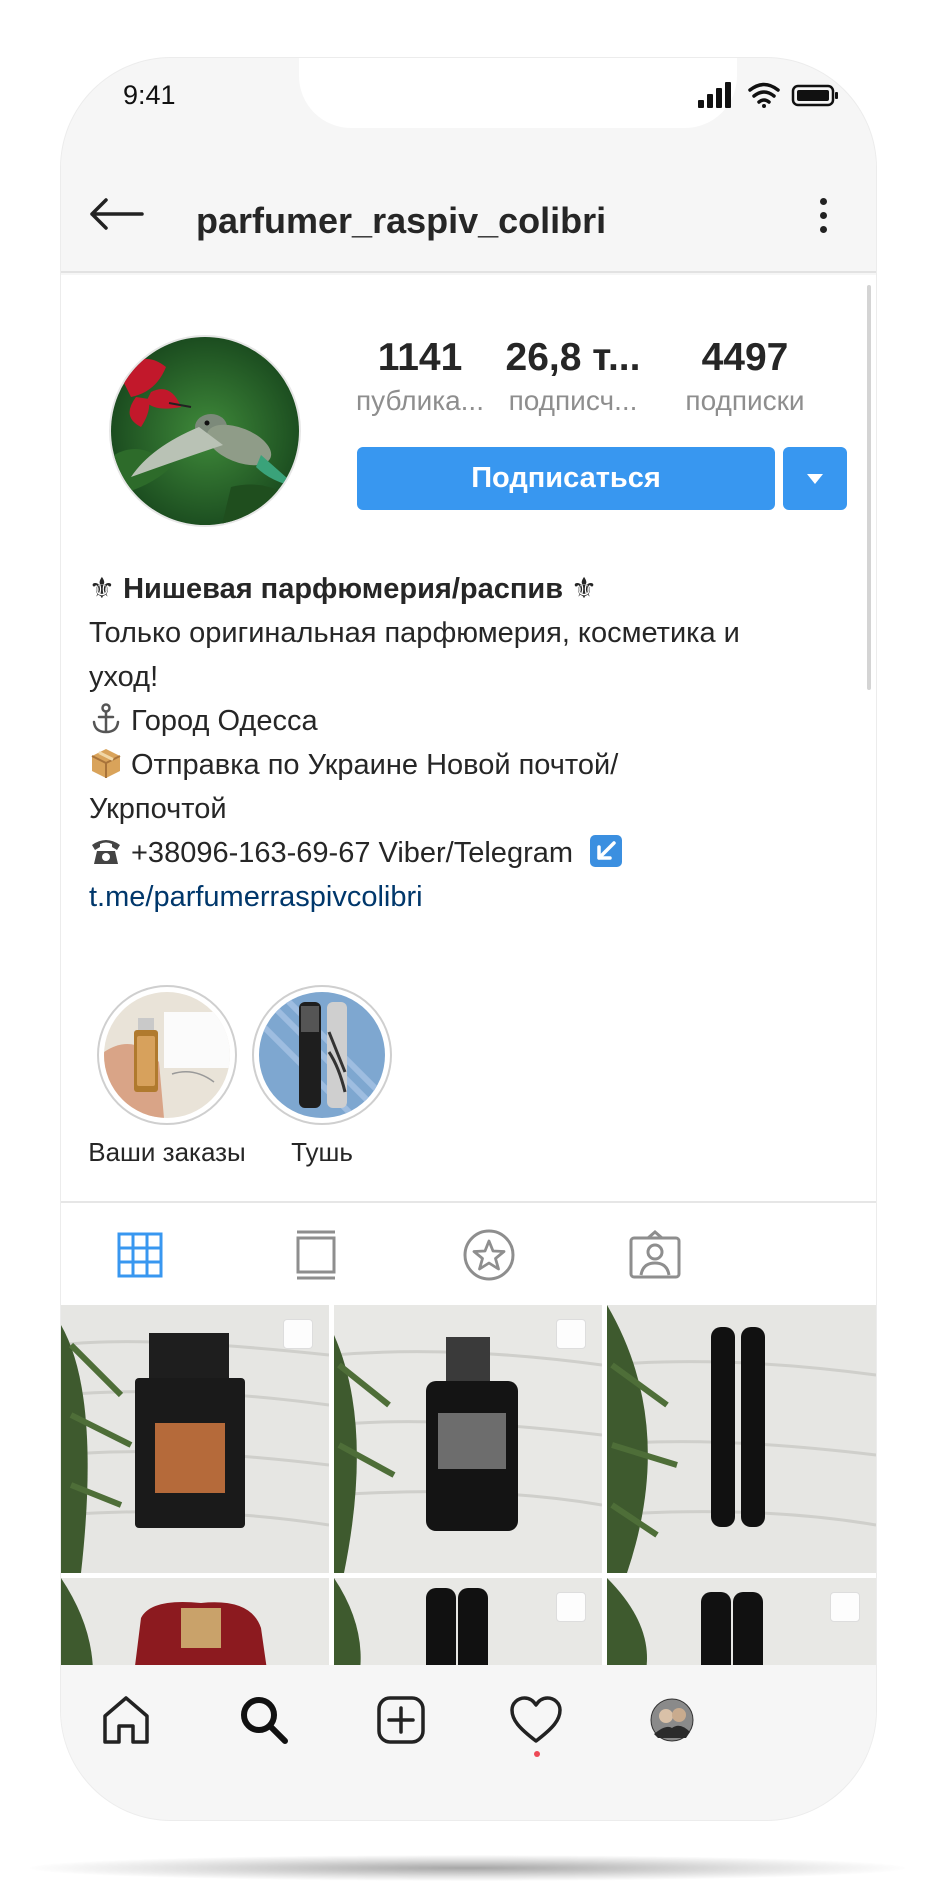 The image size is (935, 1897). I want to click on posts-count: 1141, so click(420, 357).